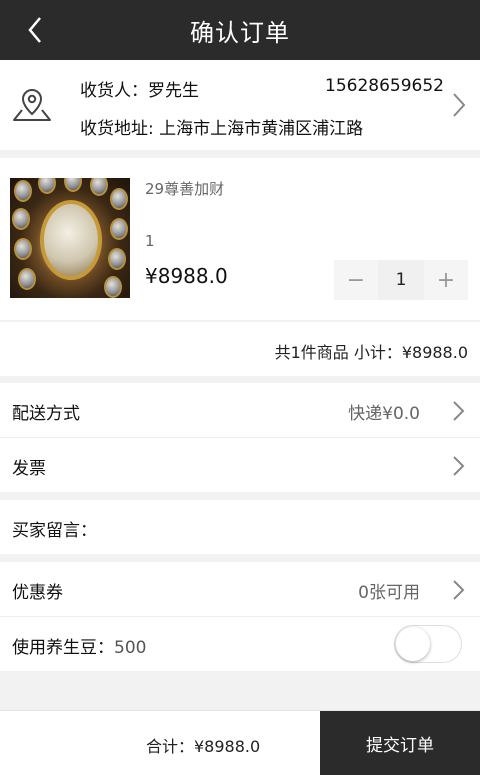 The width and height of the screenshot is (480, 775). I want to click on delivery-value: 快递¥0.0, so click(384, 414).